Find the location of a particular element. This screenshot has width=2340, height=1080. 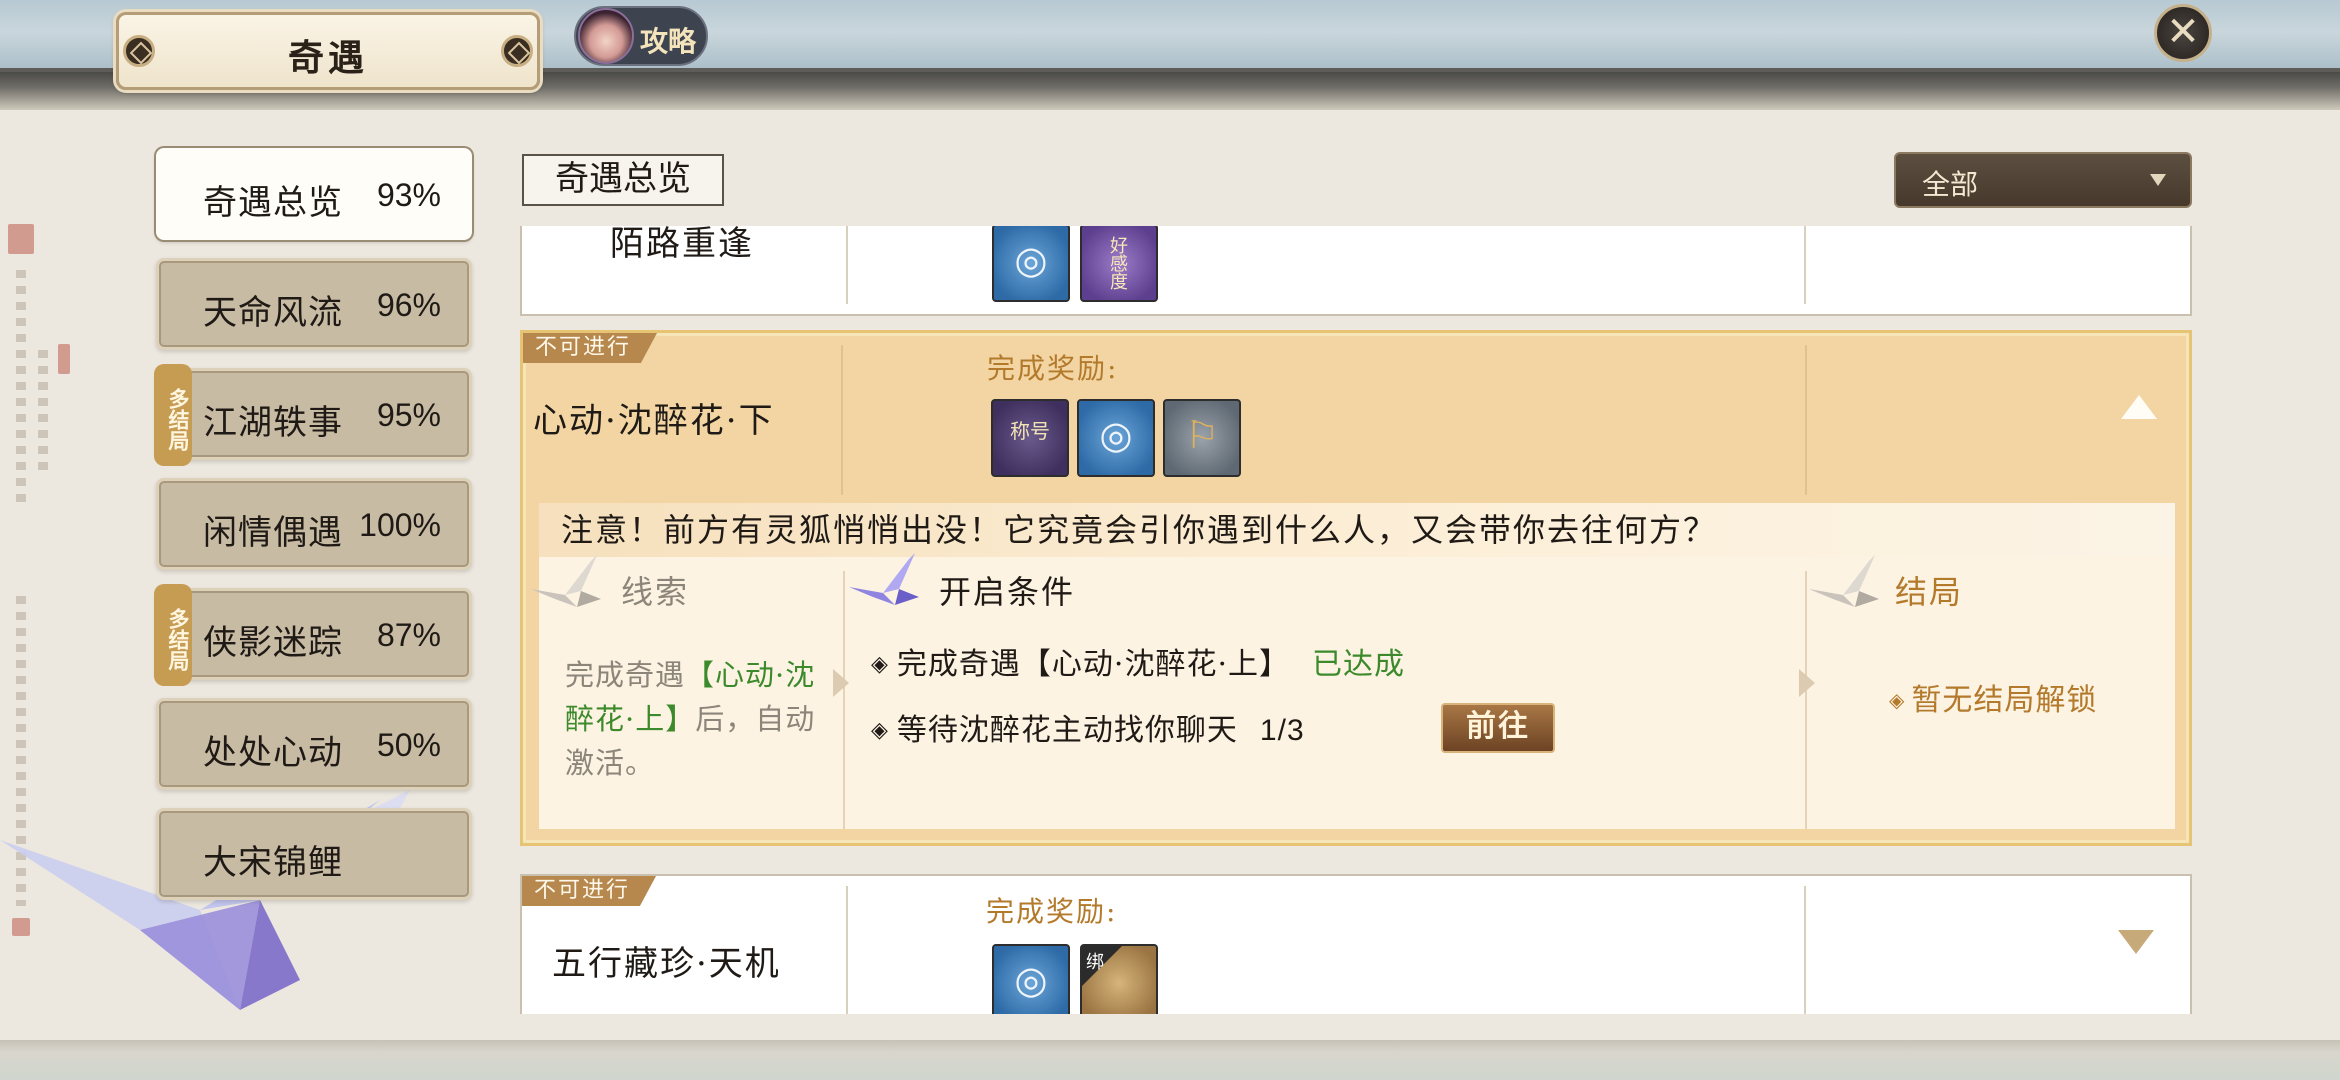

sidebar-item-hero-traces: 侠影迷踪 87% is located at coordinates (314, 634).